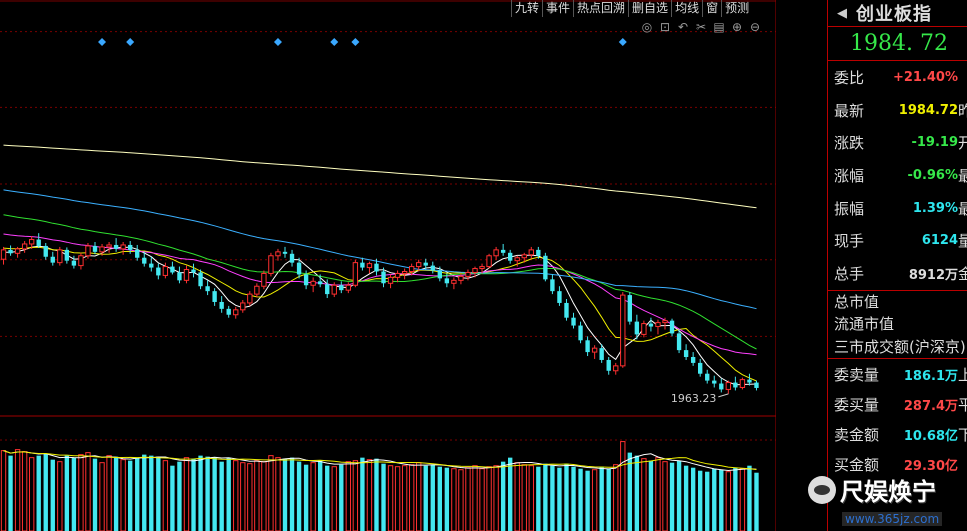 The image size is (967, 531). I want to click on trash-icon: ▤, so click(719, 27).